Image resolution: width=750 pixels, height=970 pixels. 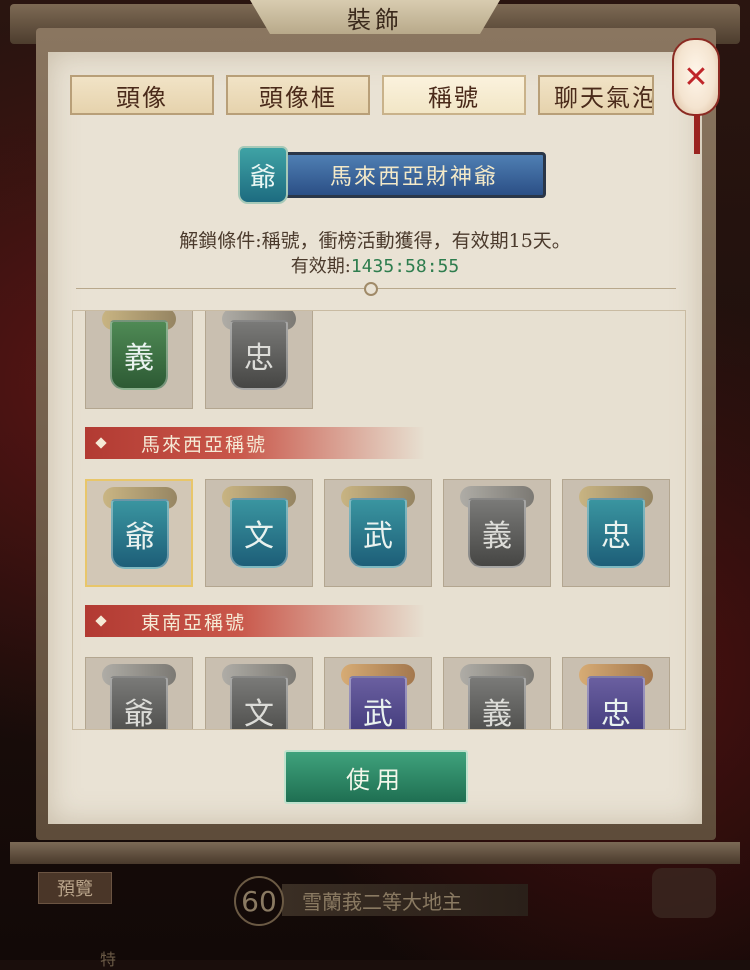 I want to click on section-title: 馬來西亞稱號, so click(x=204, y=444).